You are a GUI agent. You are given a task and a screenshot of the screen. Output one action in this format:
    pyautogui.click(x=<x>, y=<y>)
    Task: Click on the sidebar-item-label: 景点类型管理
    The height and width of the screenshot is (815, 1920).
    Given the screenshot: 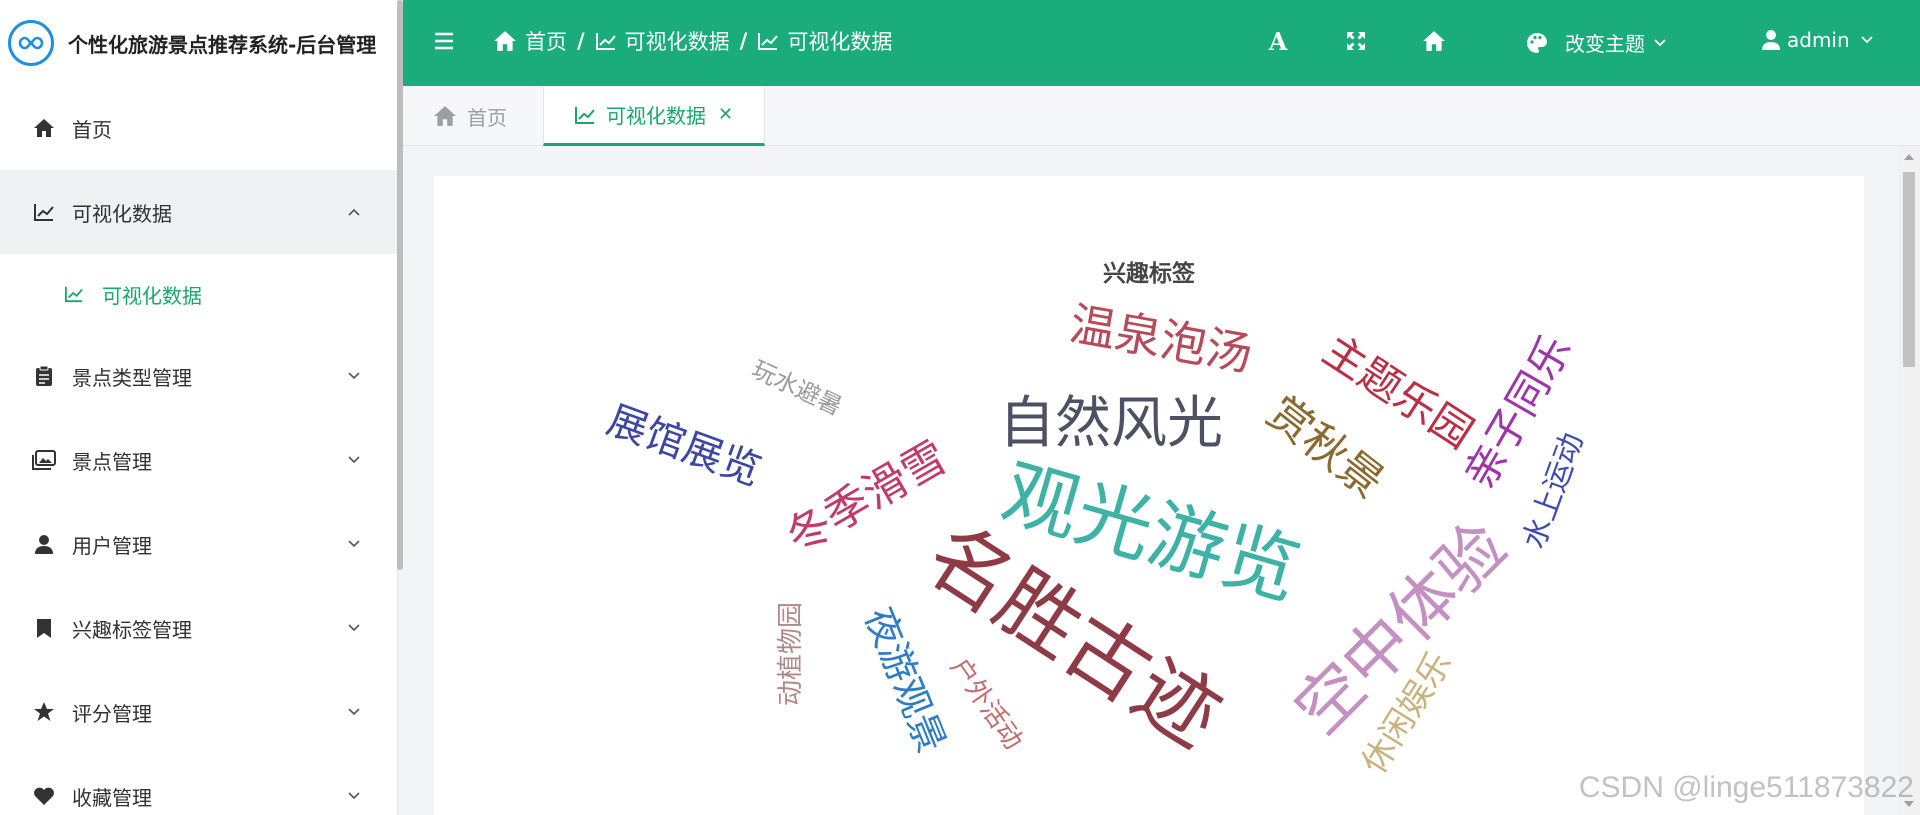 What is the action you would take?
    pyautogui.click(x=132, y=377)
    